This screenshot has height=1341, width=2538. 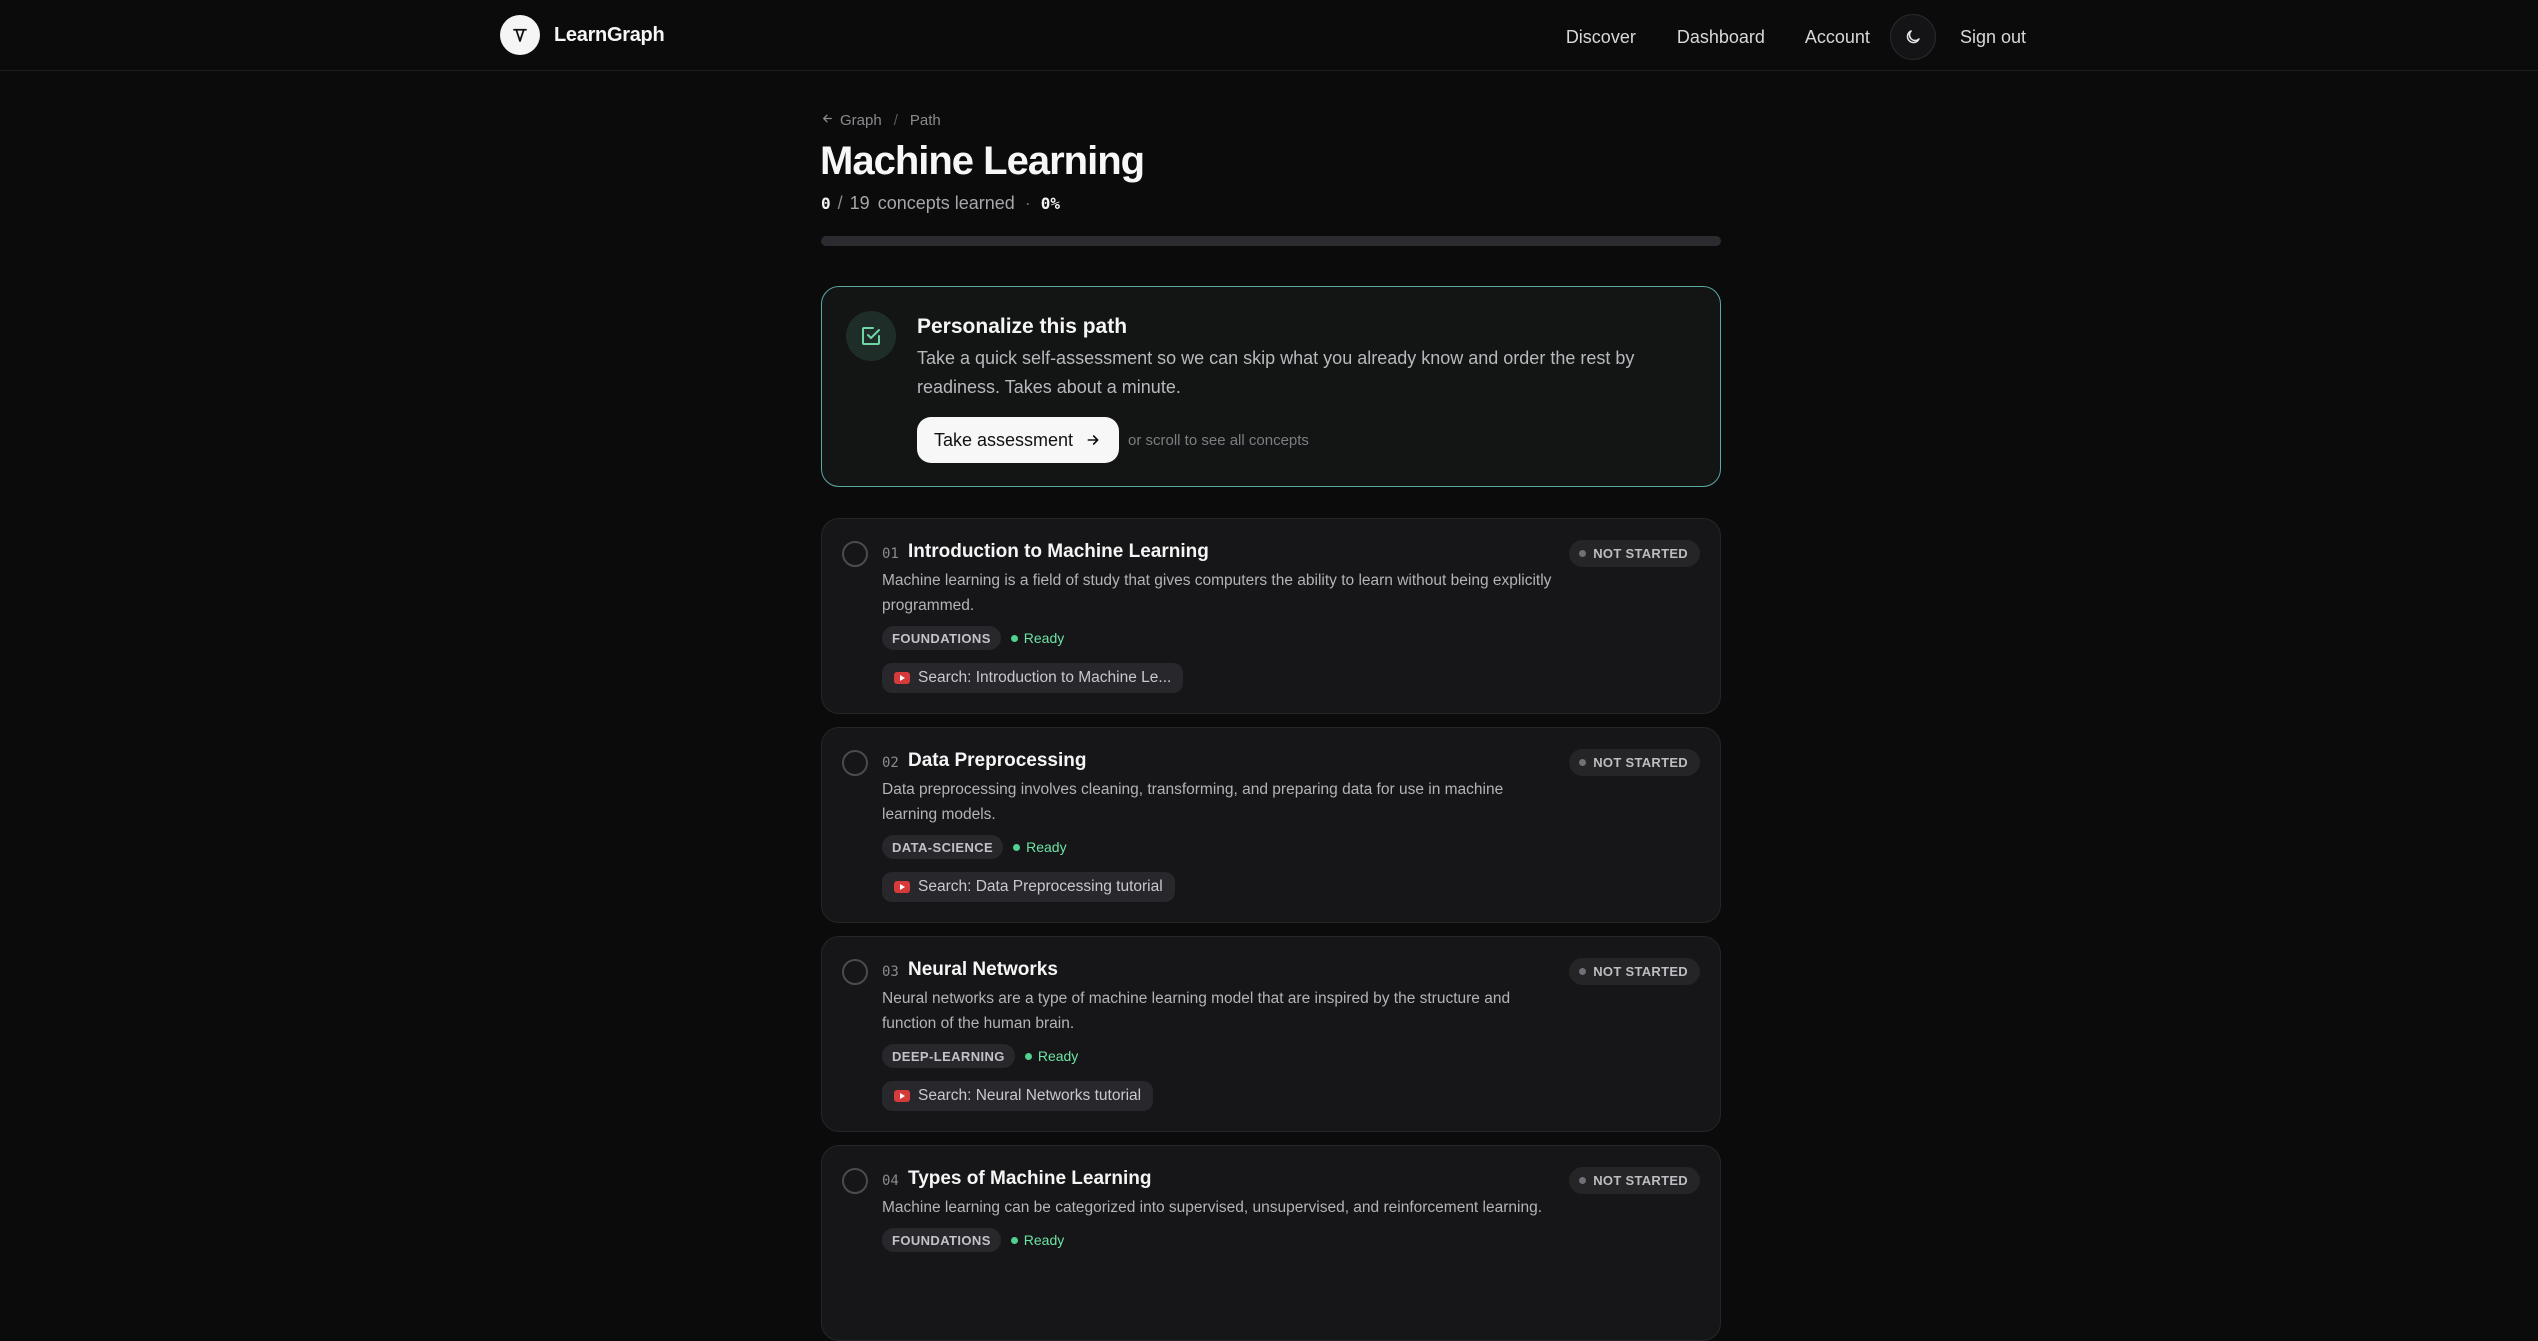 I want to click on sign-out-link: Sign out, so click(x=1993, y=37).